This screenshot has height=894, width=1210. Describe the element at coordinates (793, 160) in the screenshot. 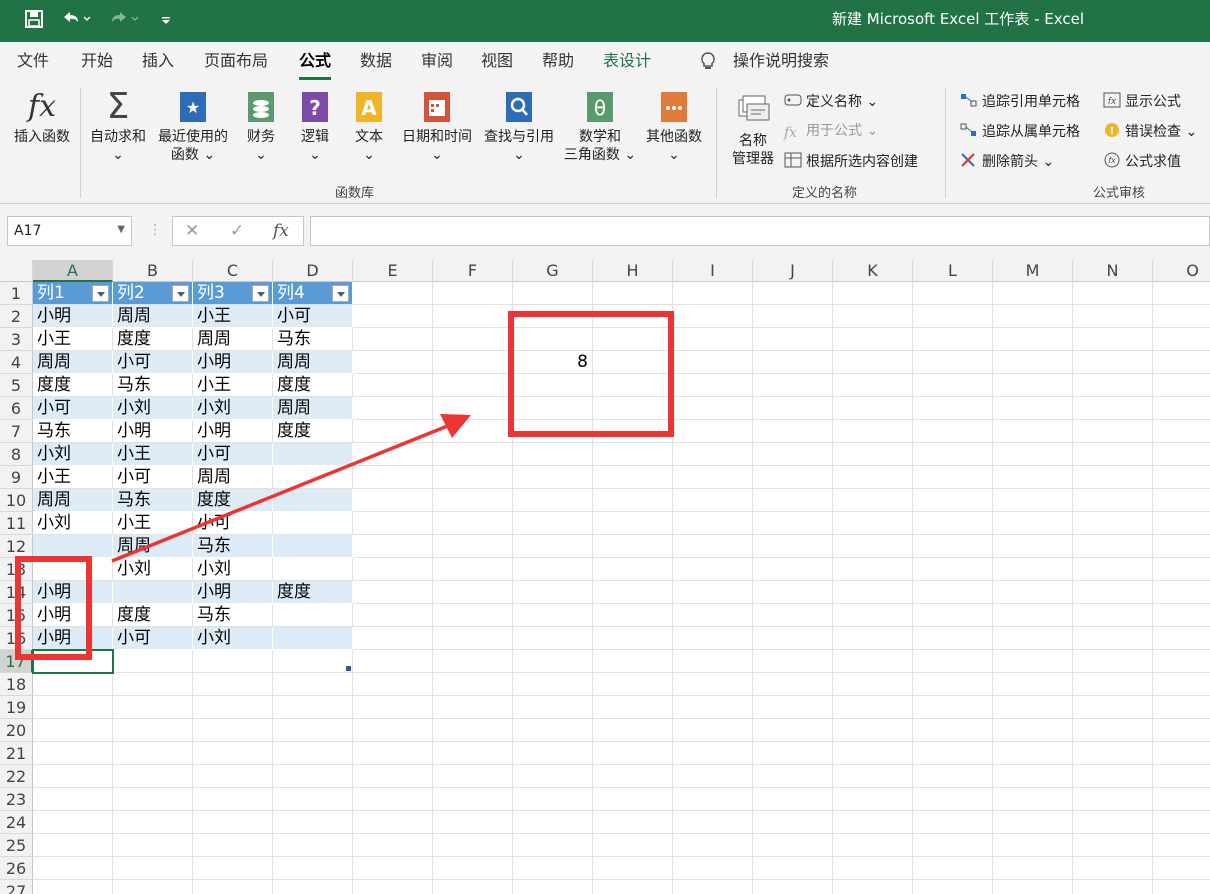

I see `grid-create-icon` at that location.